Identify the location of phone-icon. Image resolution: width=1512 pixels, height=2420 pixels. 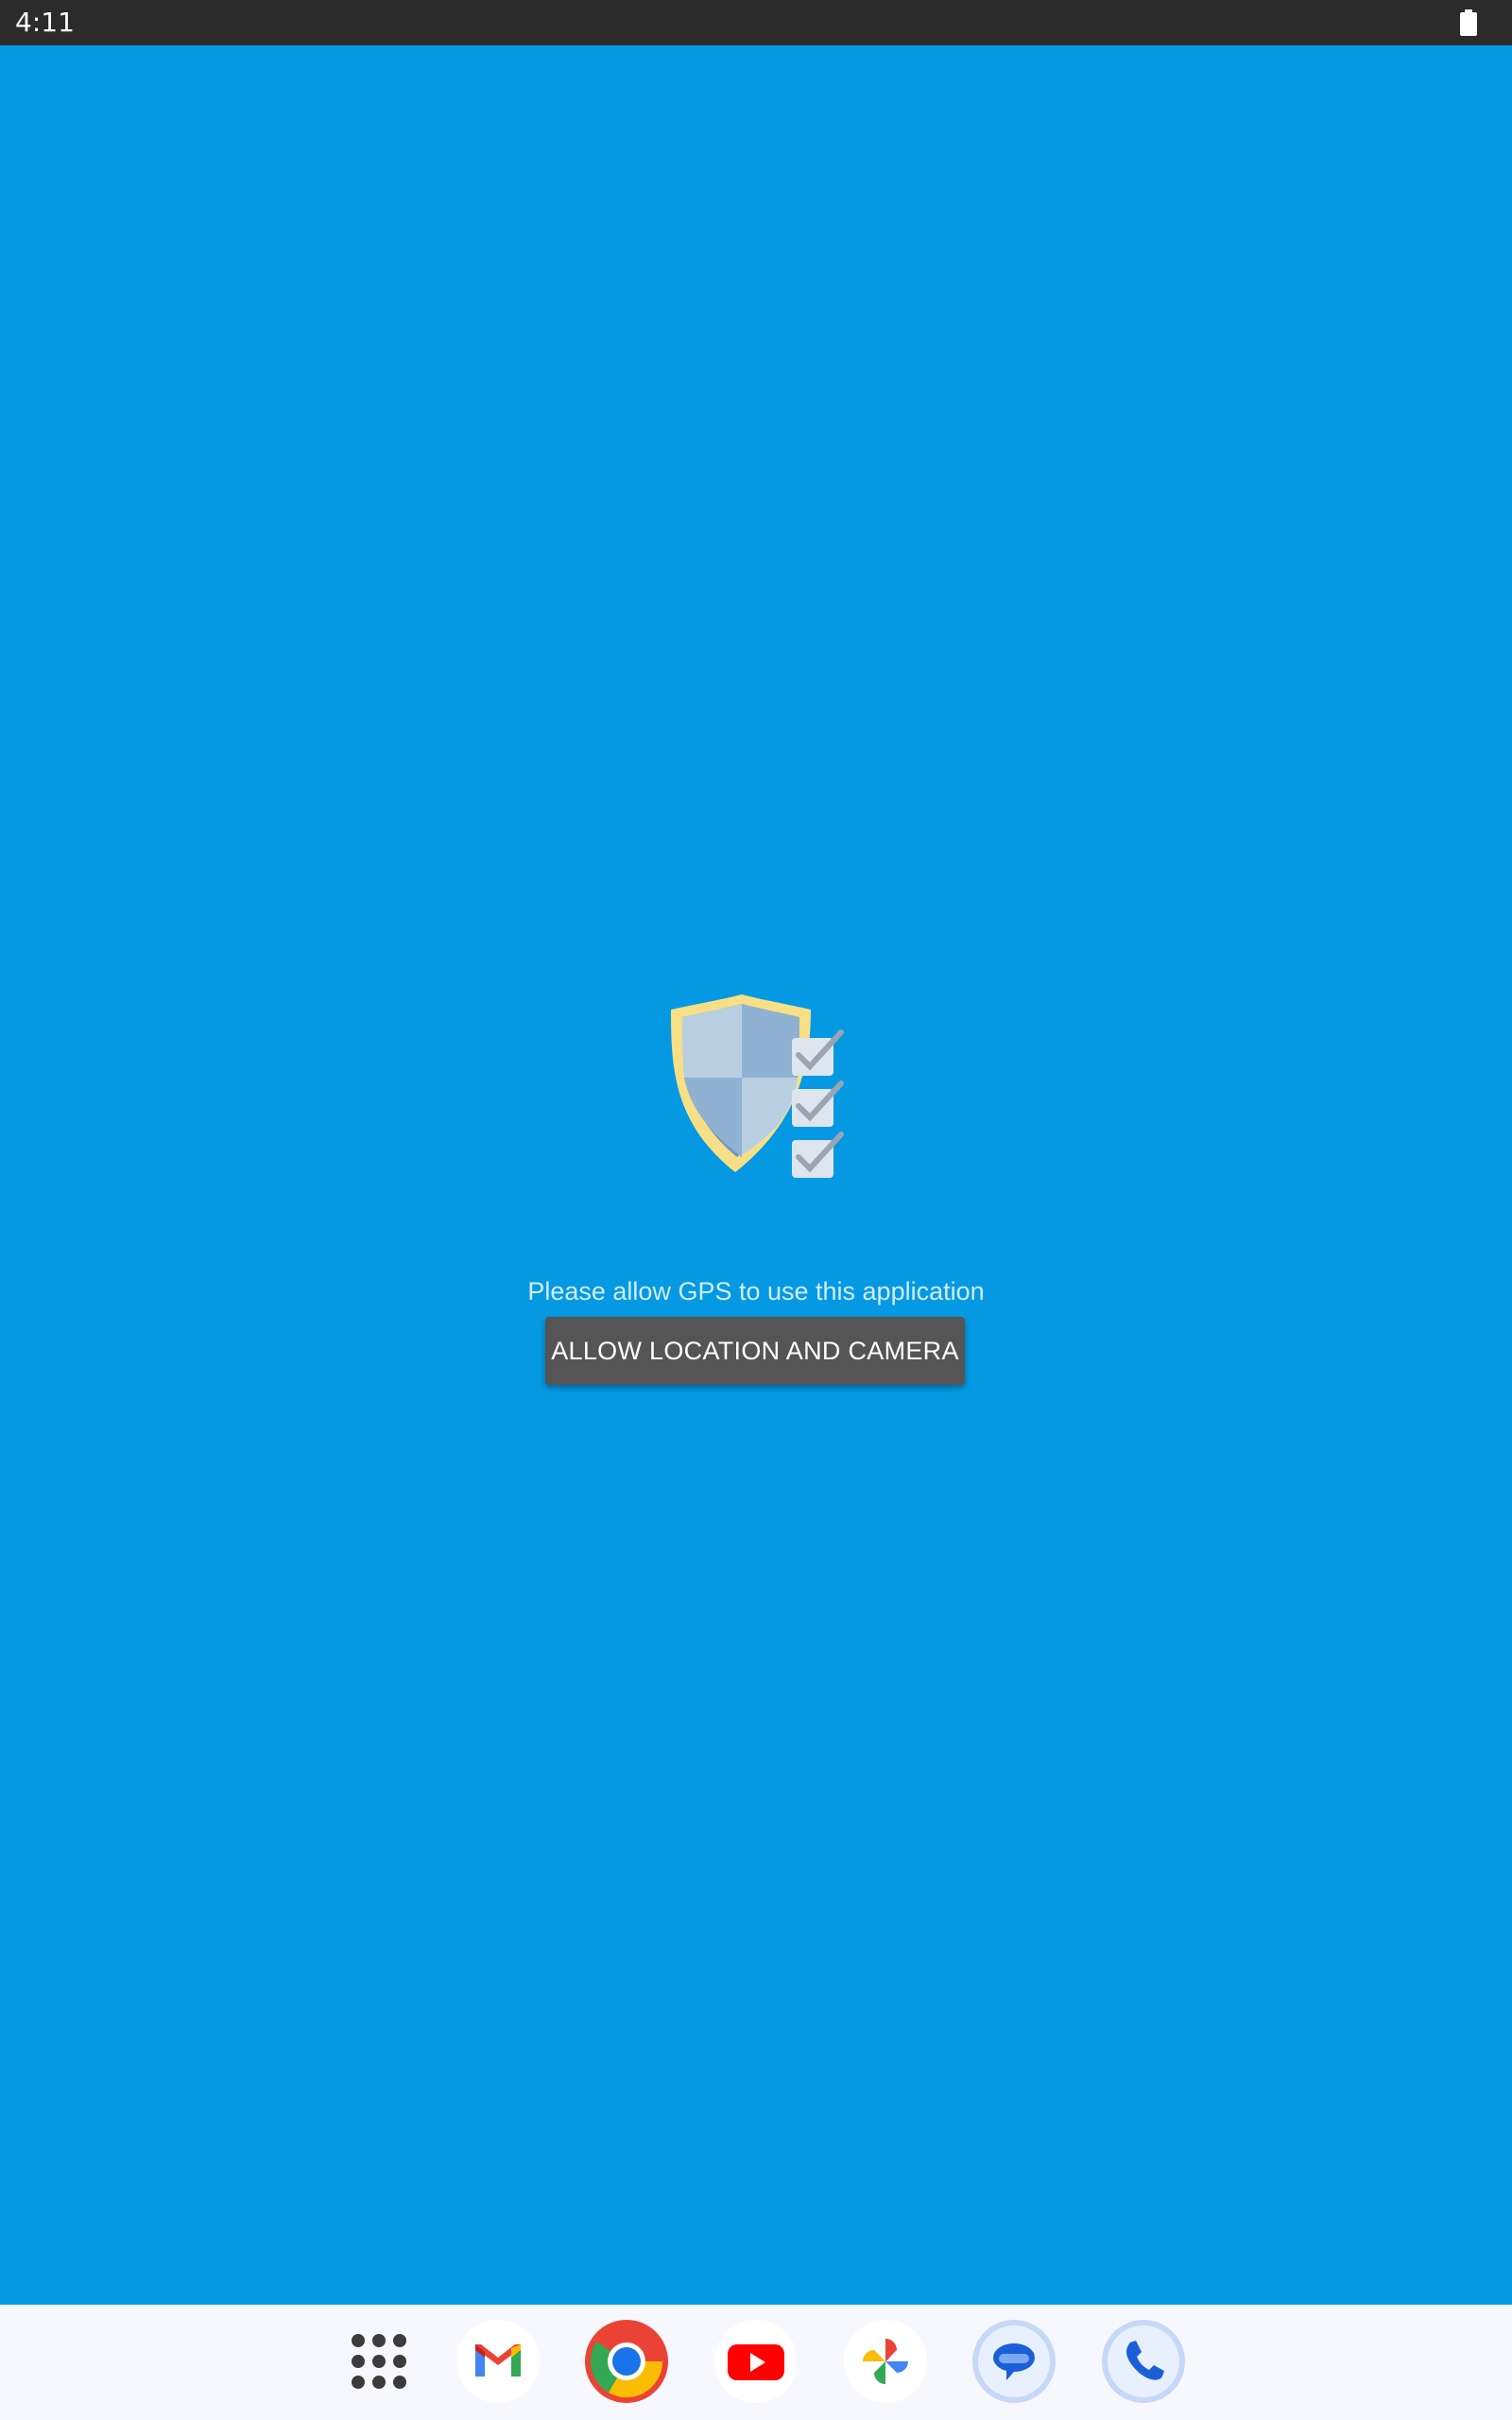
(1143, 2361).